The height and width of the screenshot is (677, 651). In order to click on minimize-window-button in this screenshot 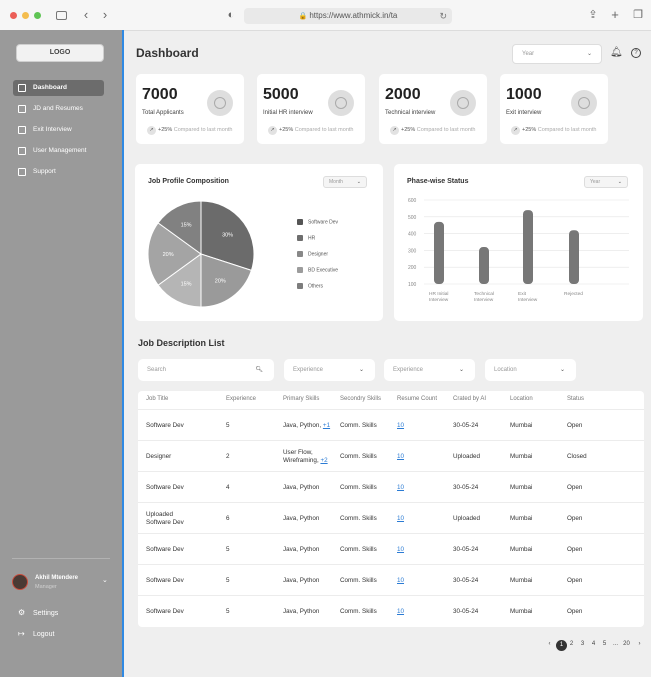, I will do `click(25, 15)`.